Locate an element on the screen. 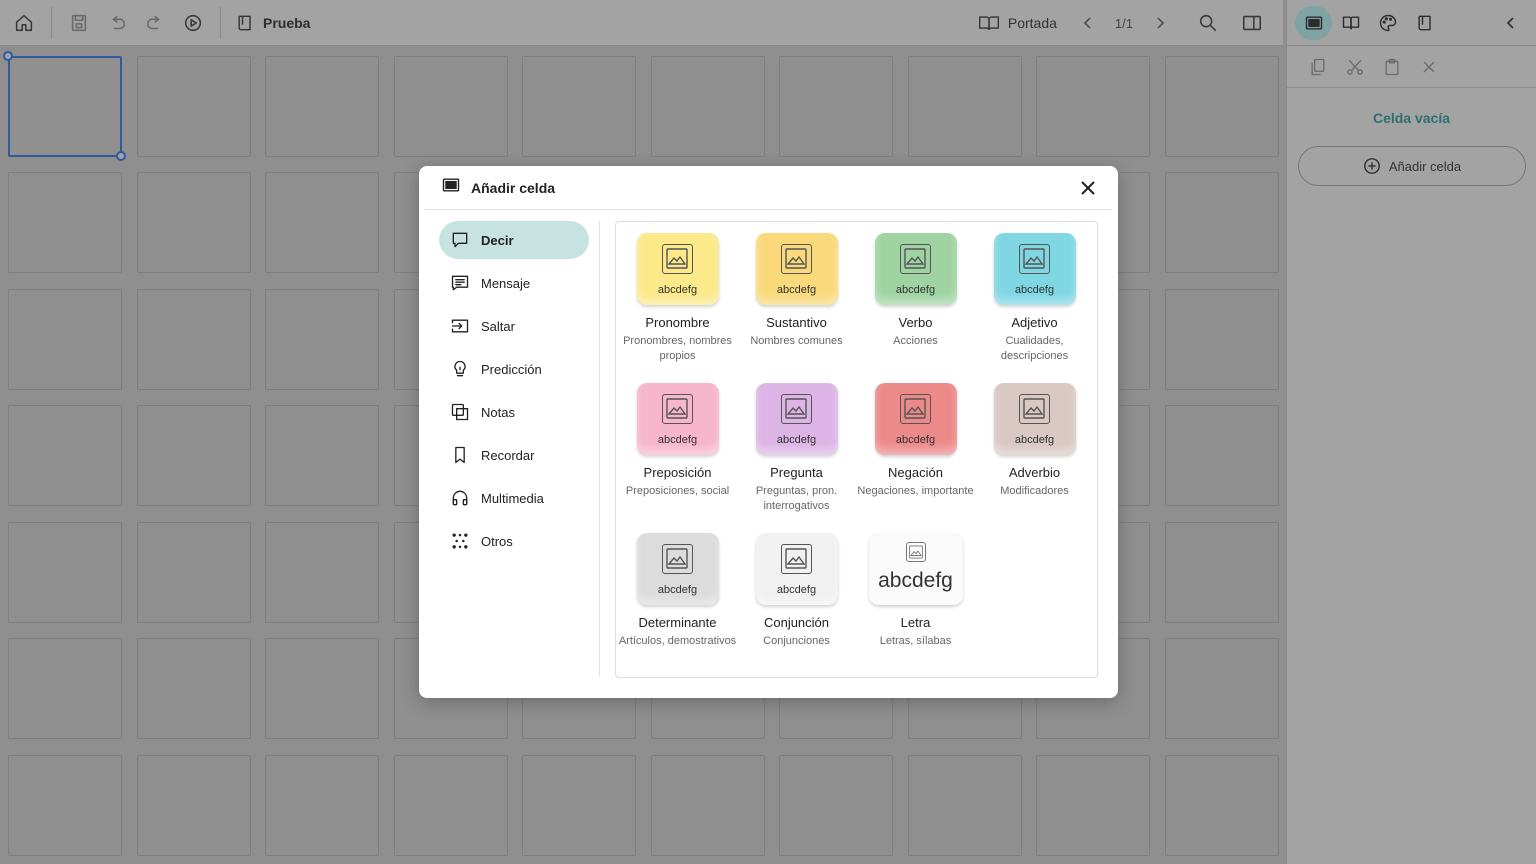  portada-button: Portada is located at coordinates (1017, 23).